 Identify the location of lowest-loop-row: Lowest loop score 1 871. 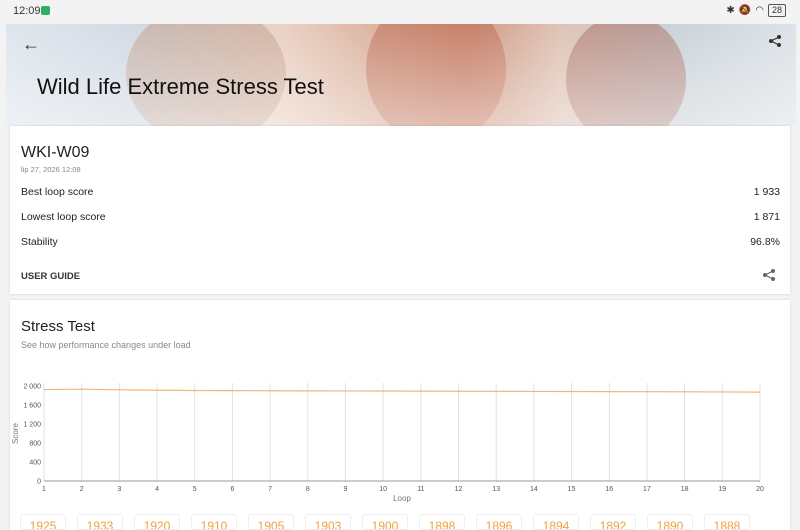
(400, 217).